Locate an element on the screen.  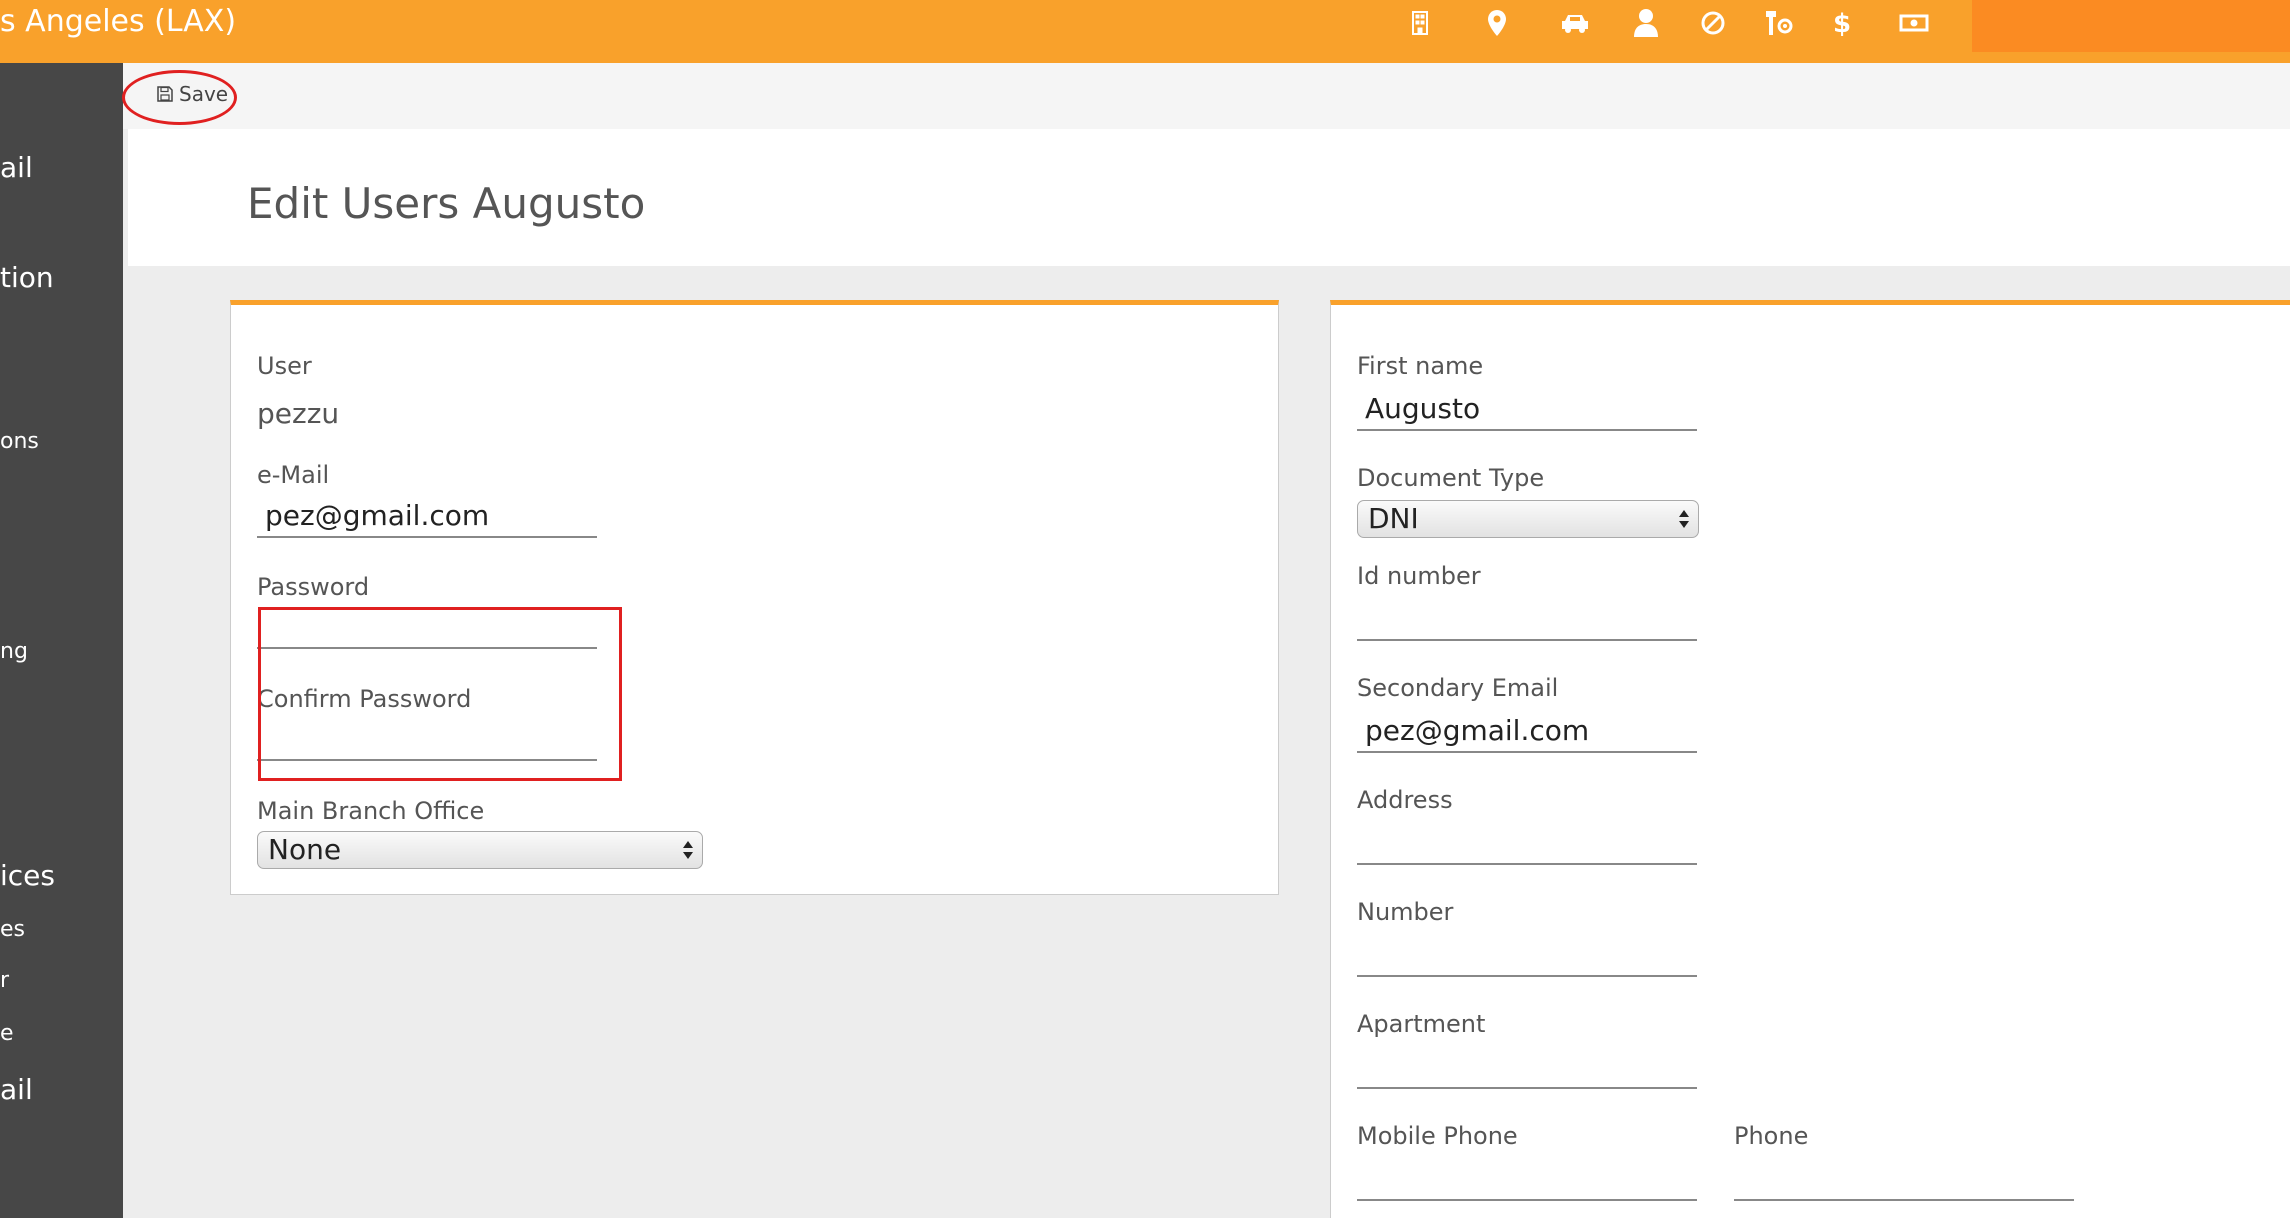
document-type-value: DNI is located at coordinates (1393, 518).